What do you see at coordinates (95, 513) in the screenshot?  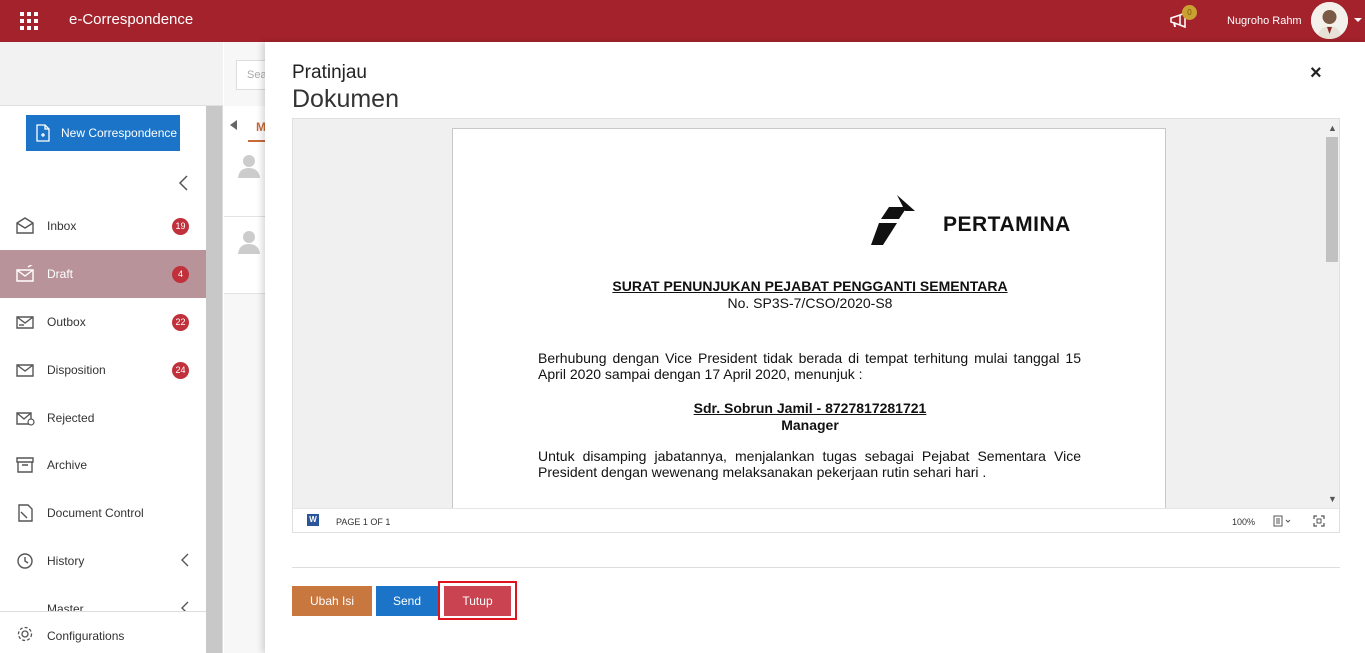 I see `sidebar-item-label: Document Control` at bounding box center [95, 513].